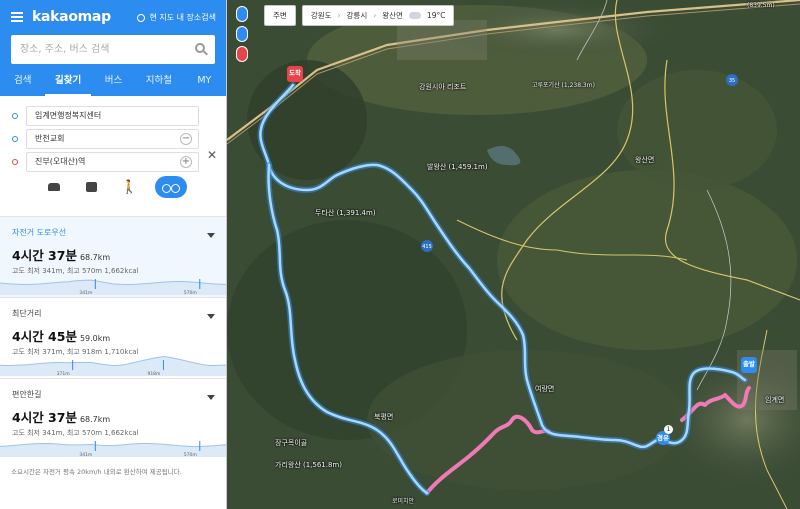 This screenshot has height=509, width=800. I want to click on via-value: 반천교회, so click(50, 138).